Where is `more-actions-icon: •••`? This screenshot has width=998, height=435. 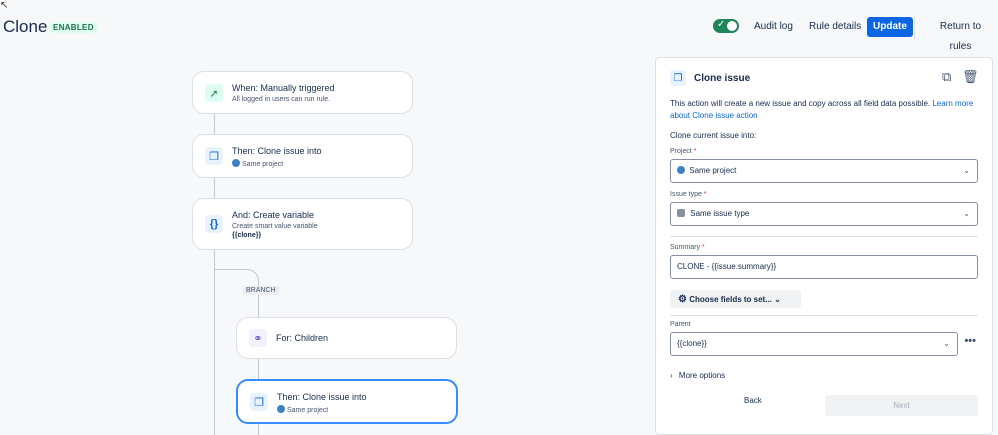 more-actions-icon: ••• is located at coordinates (970, 341).